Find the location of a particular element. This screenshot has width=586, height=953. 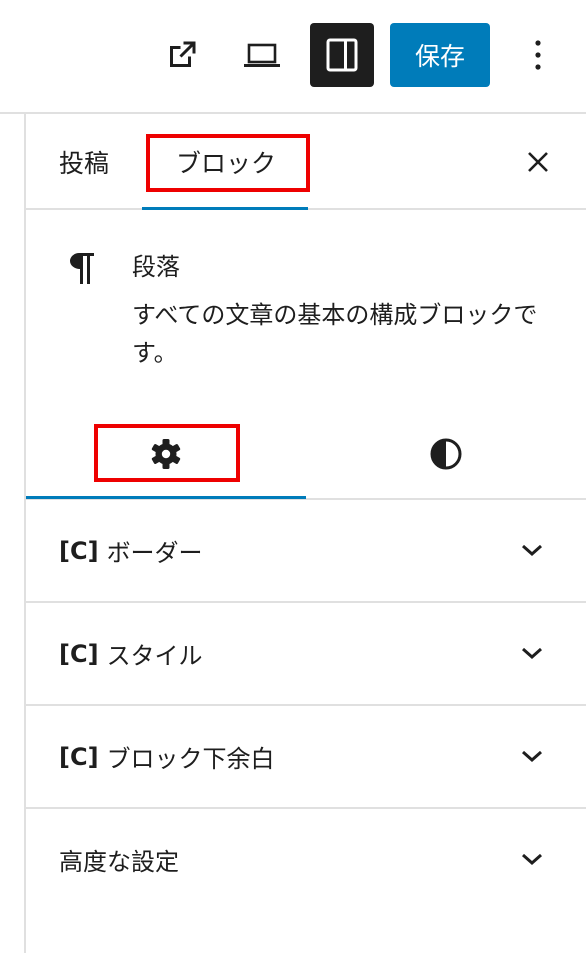

save-button: 保存 is located at coordinates (440, 55).